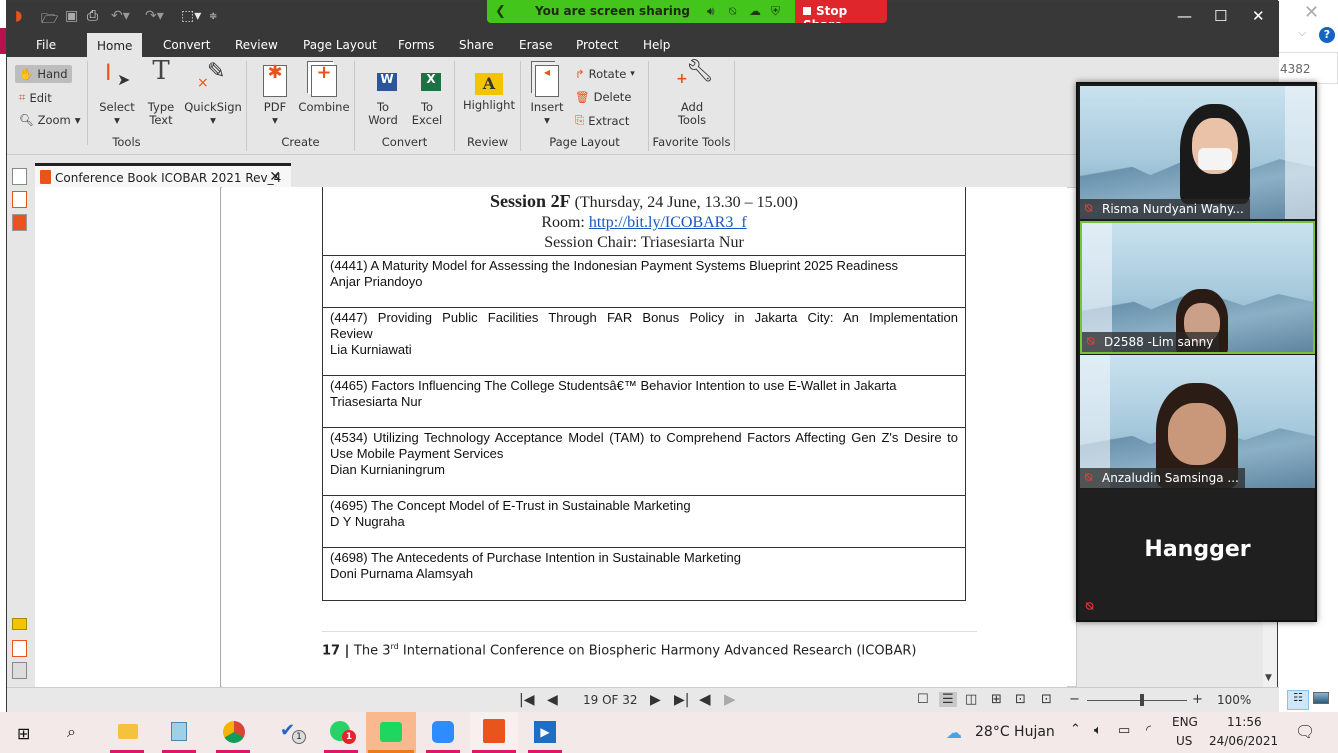 This screenshot has height=753, width=1338. What do you see at coordinates (49, 20) in the screenshot?
I see `open-folder-icon: 🗁` at bounding box center [49, 20].